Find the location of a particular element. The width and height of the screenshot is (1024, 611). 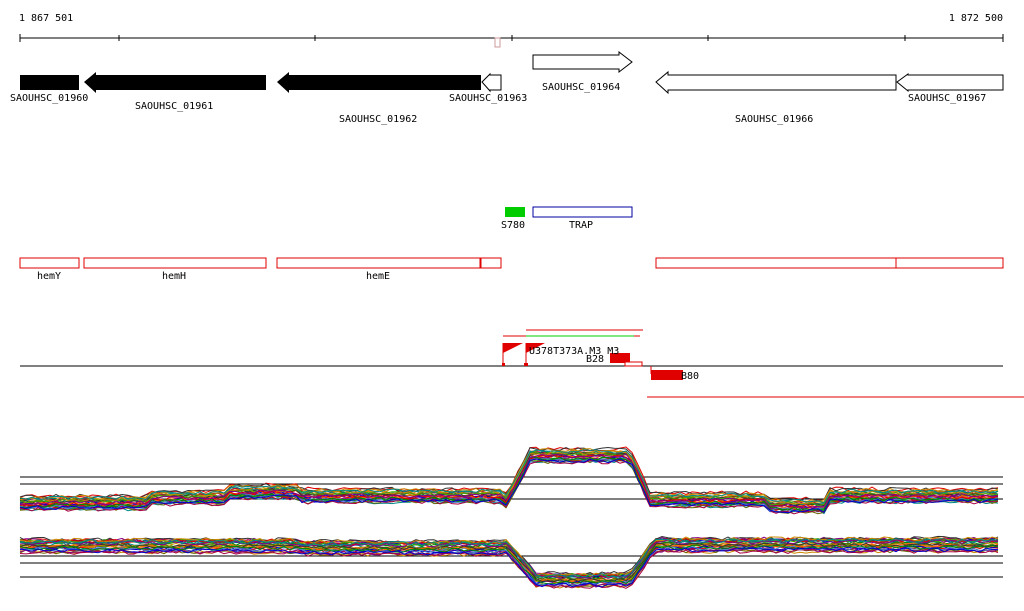

operon-heme: hemE is located at coordinates (378, 269).